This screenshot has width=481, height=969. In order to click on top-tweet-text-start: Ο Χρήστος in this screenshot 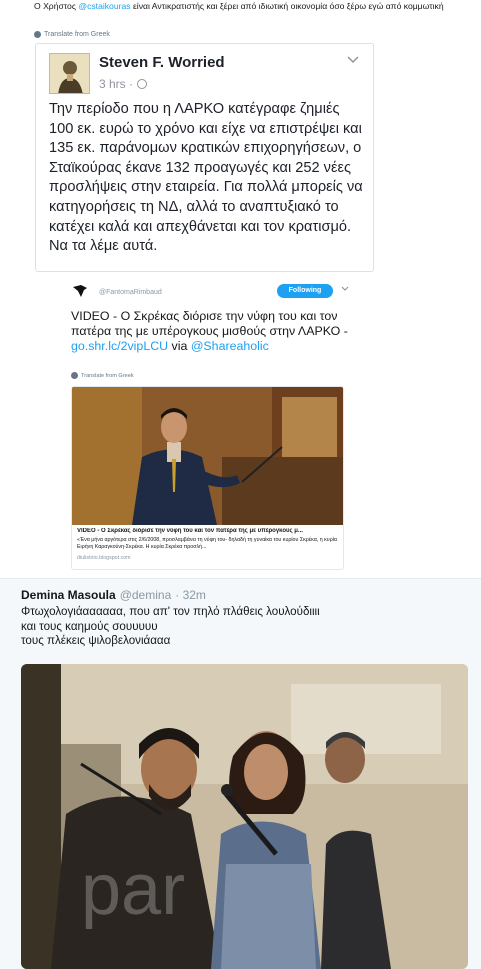, I will do `click(56, 6)`.